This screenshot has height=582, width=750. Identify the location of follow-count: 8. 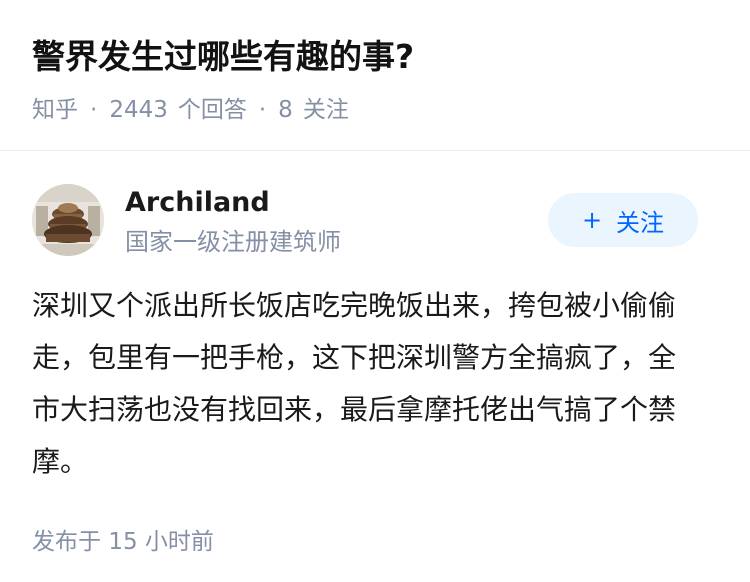
(285, 110).